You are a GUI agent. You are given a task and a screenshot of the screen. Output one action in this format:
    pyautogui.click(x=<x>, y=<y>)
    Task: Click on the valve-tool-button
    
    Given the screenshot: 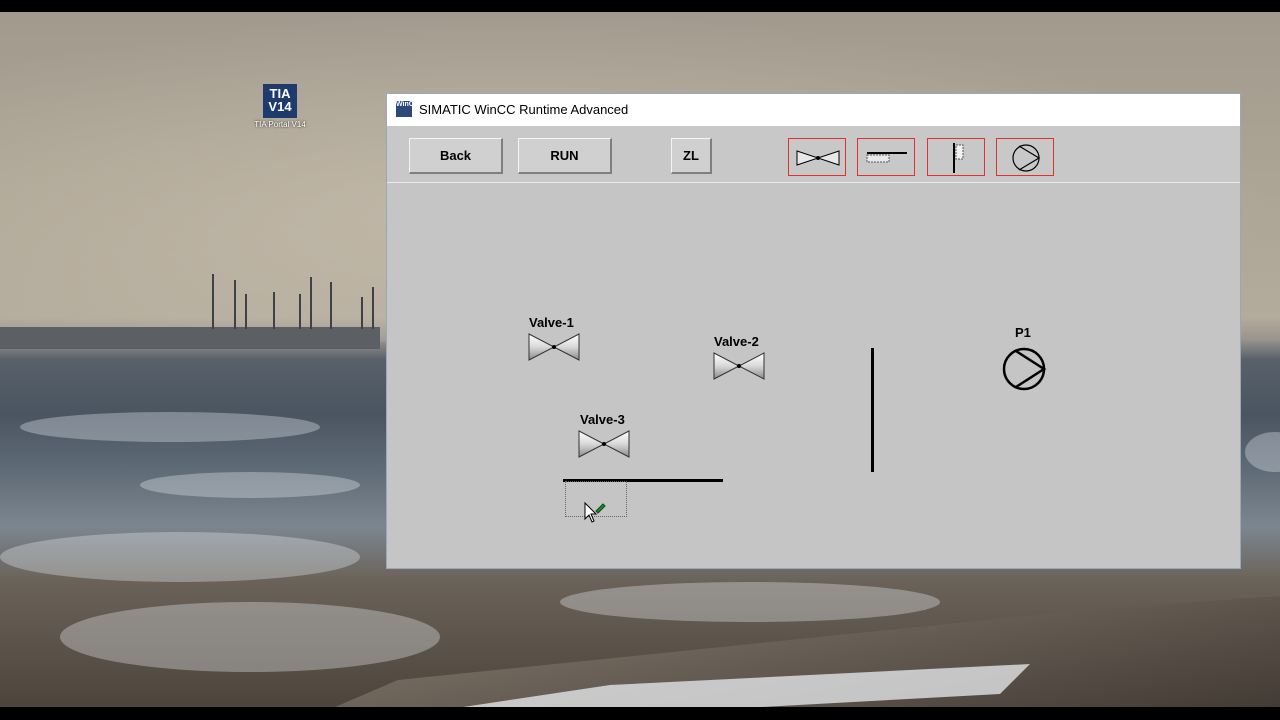 What is the action you would take?
    pyautogui.click(x=817, y=157)
    